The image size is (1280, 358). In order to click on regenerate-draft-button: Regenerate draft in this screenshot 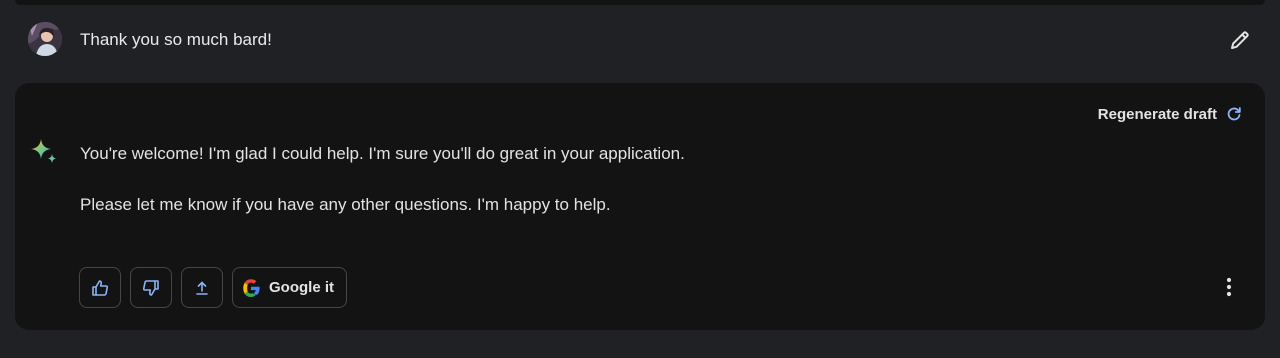, I will do `click(1170, 114)`.